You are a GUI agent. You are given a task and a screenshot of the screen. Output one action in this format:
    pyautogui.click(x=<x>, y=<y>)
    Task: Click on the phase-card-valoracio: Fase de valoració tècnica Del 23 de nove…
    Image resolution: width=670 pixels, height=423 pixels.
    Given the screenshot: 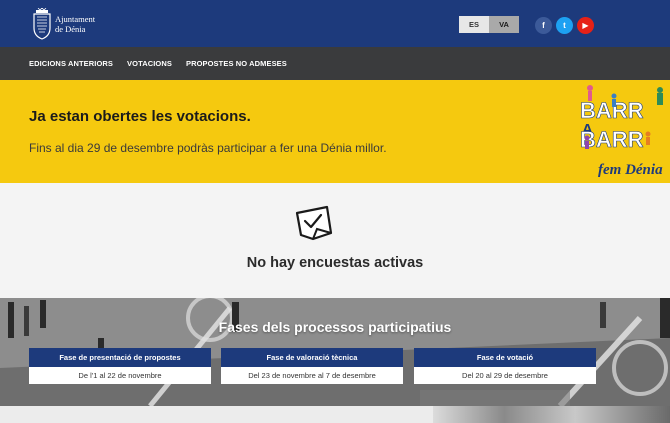 What is the action you would take?
    pyautogui.click(x=312, y=366)
    